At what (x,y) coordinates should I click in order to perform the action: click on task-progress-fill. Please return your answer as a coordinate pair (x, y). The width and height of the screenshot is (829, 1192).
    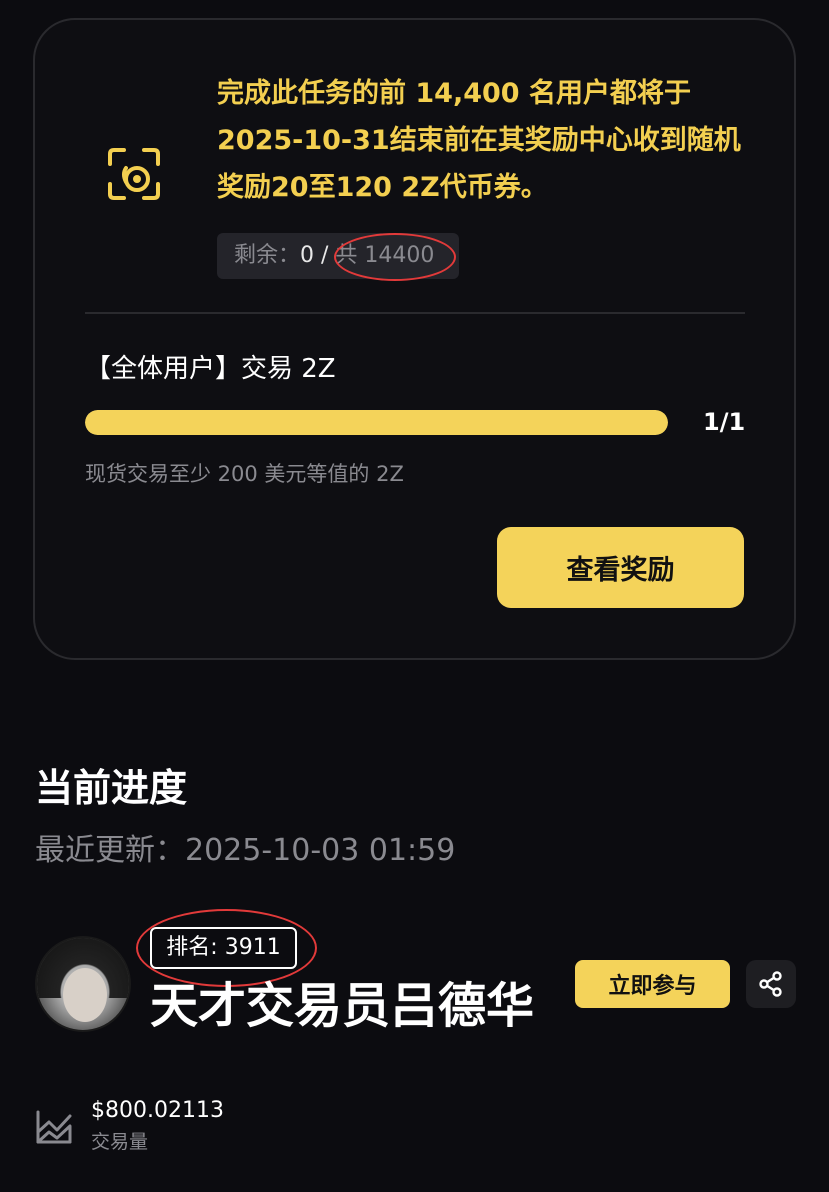
    Looking at the image, I should click on (376, 422).